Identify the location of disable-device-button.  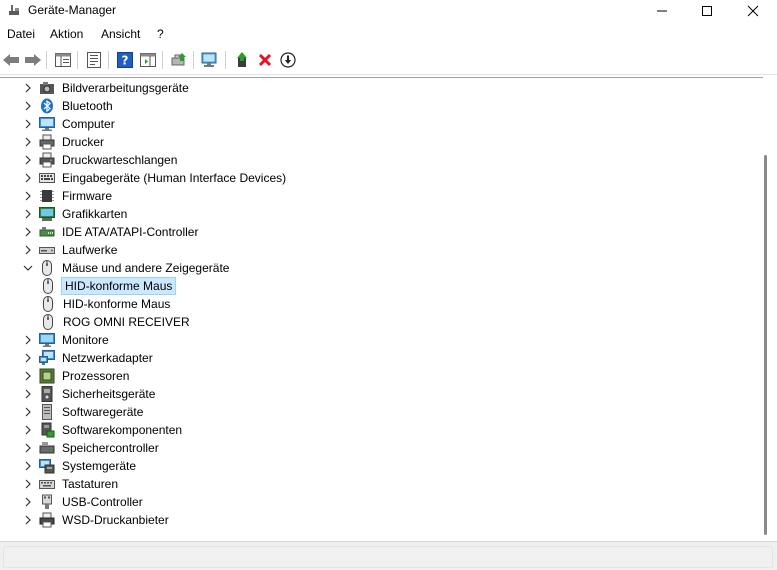
(288, 60).